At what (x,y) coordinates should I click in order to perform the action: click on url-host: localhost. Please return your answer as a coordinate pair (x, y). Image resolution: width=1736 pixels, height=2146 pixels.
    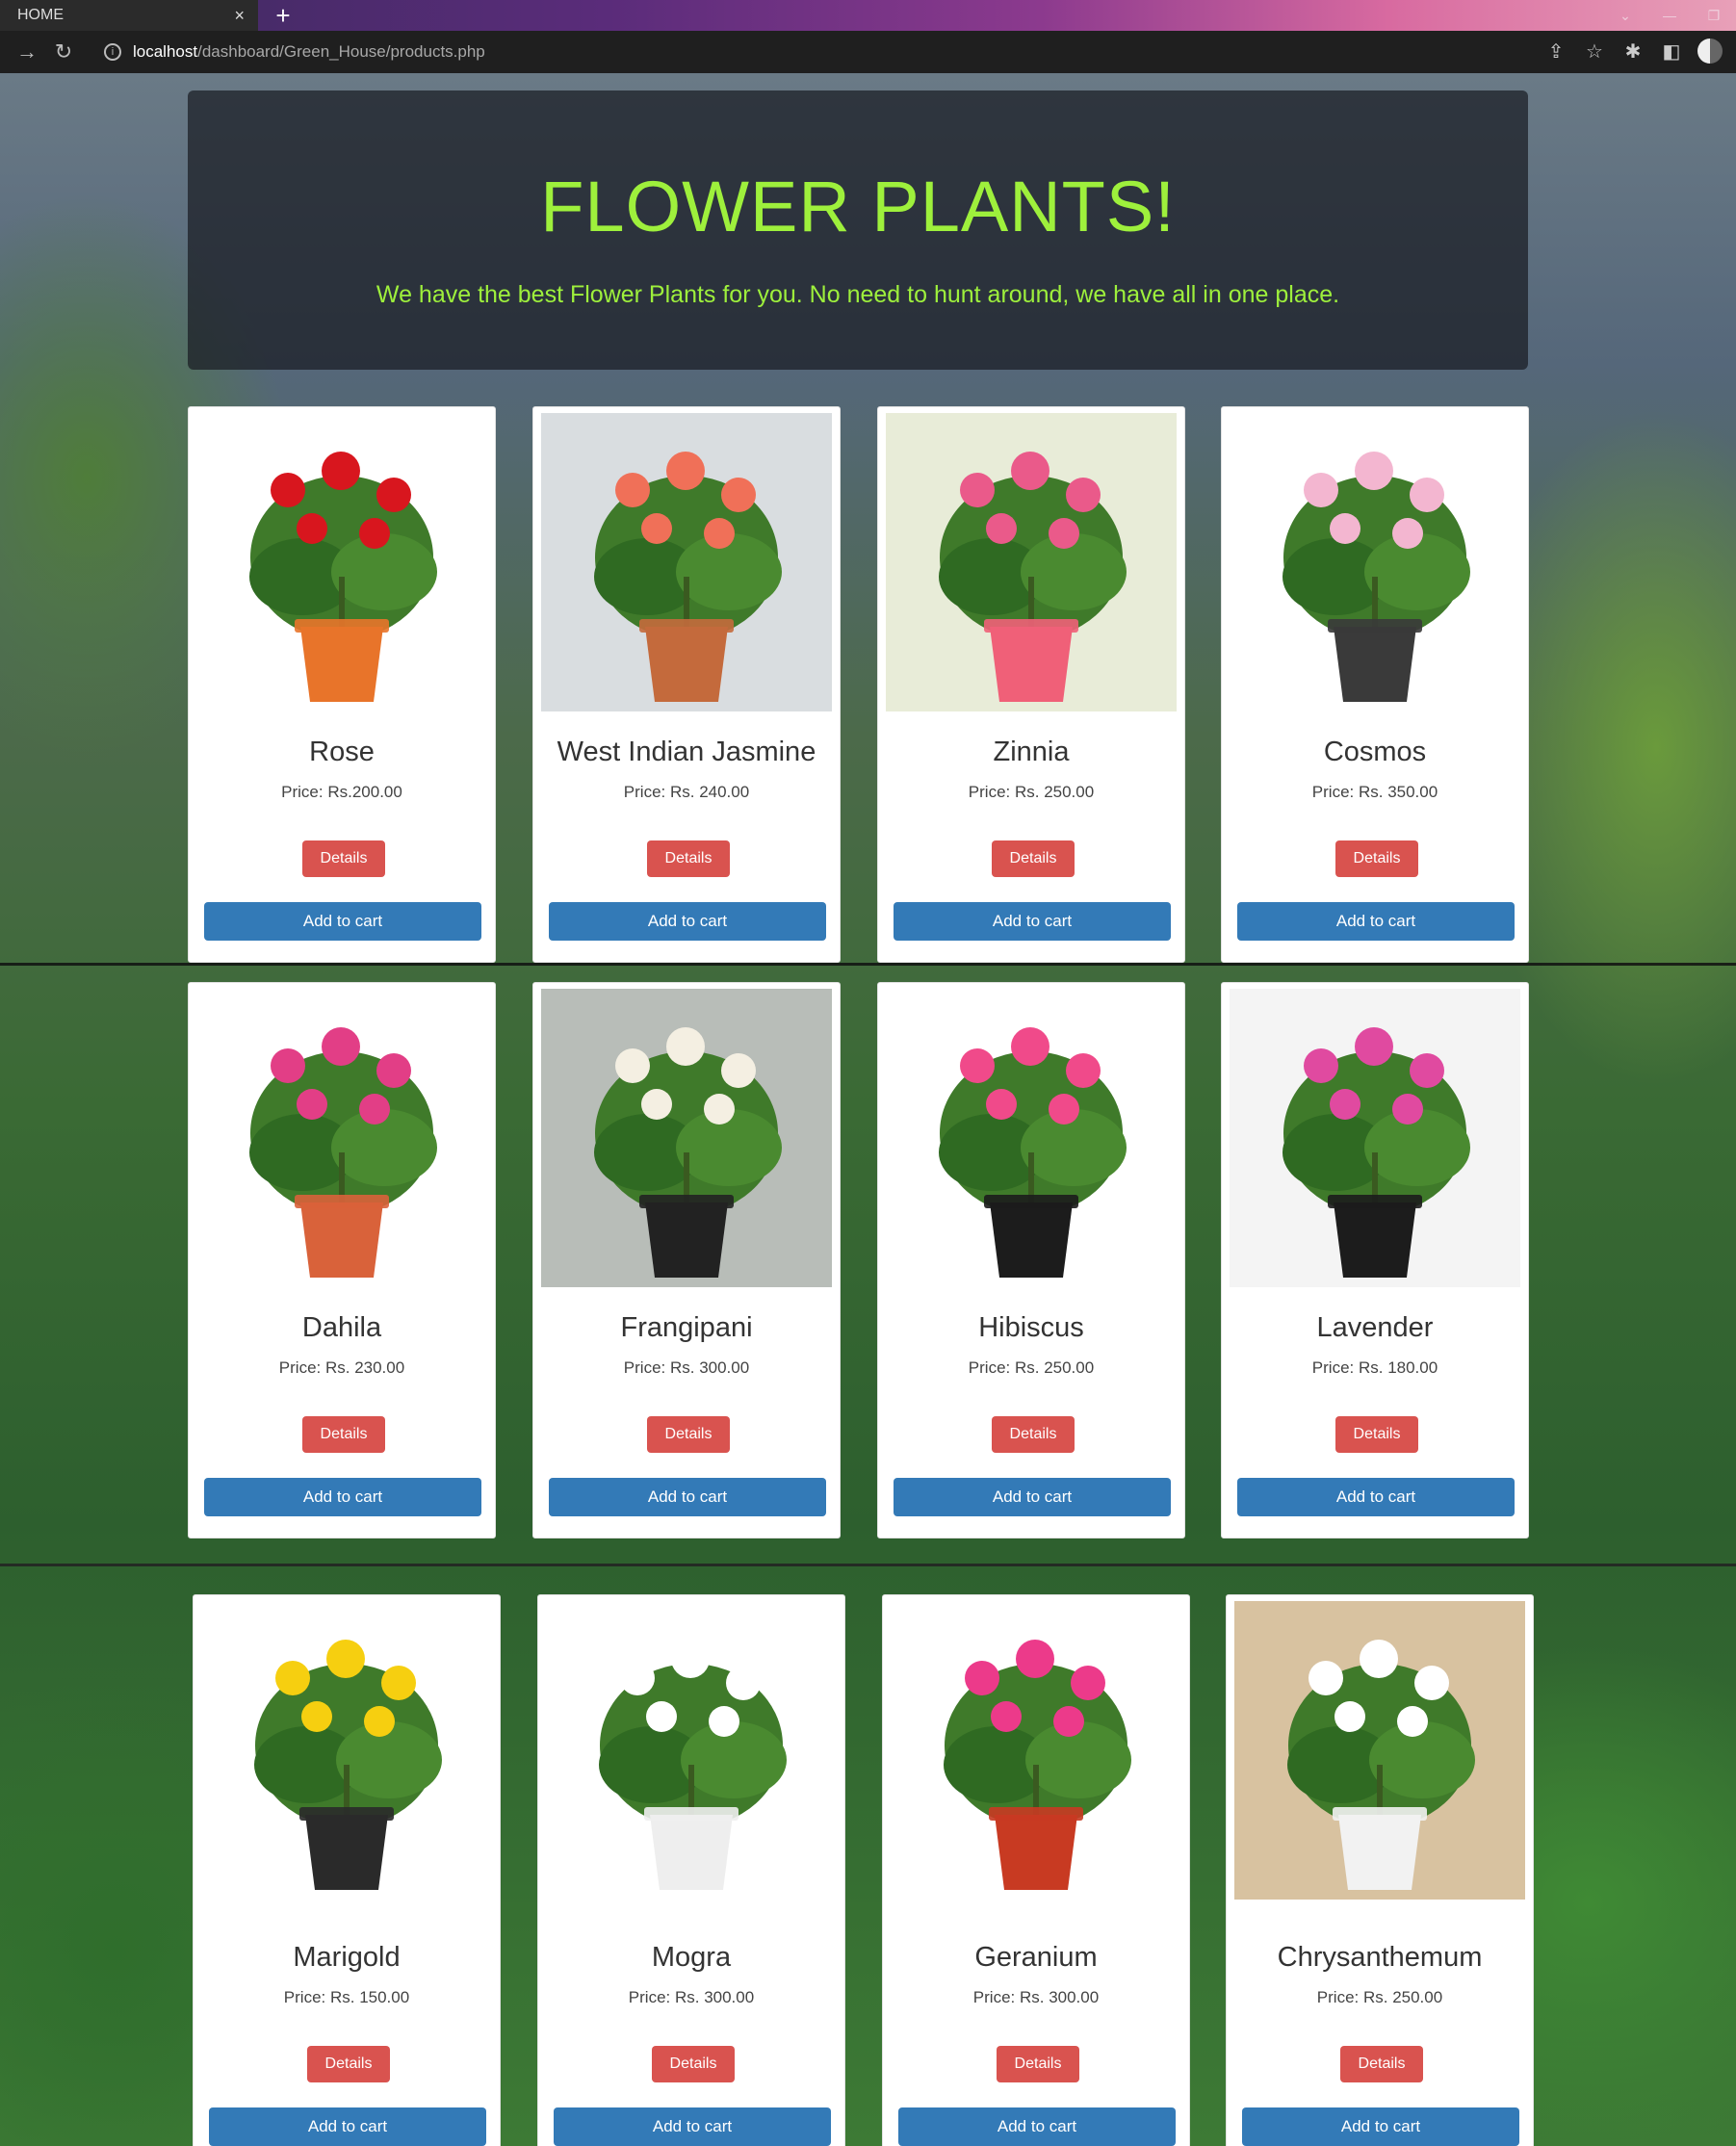
    Looking at the image, I should click on (165, 52).